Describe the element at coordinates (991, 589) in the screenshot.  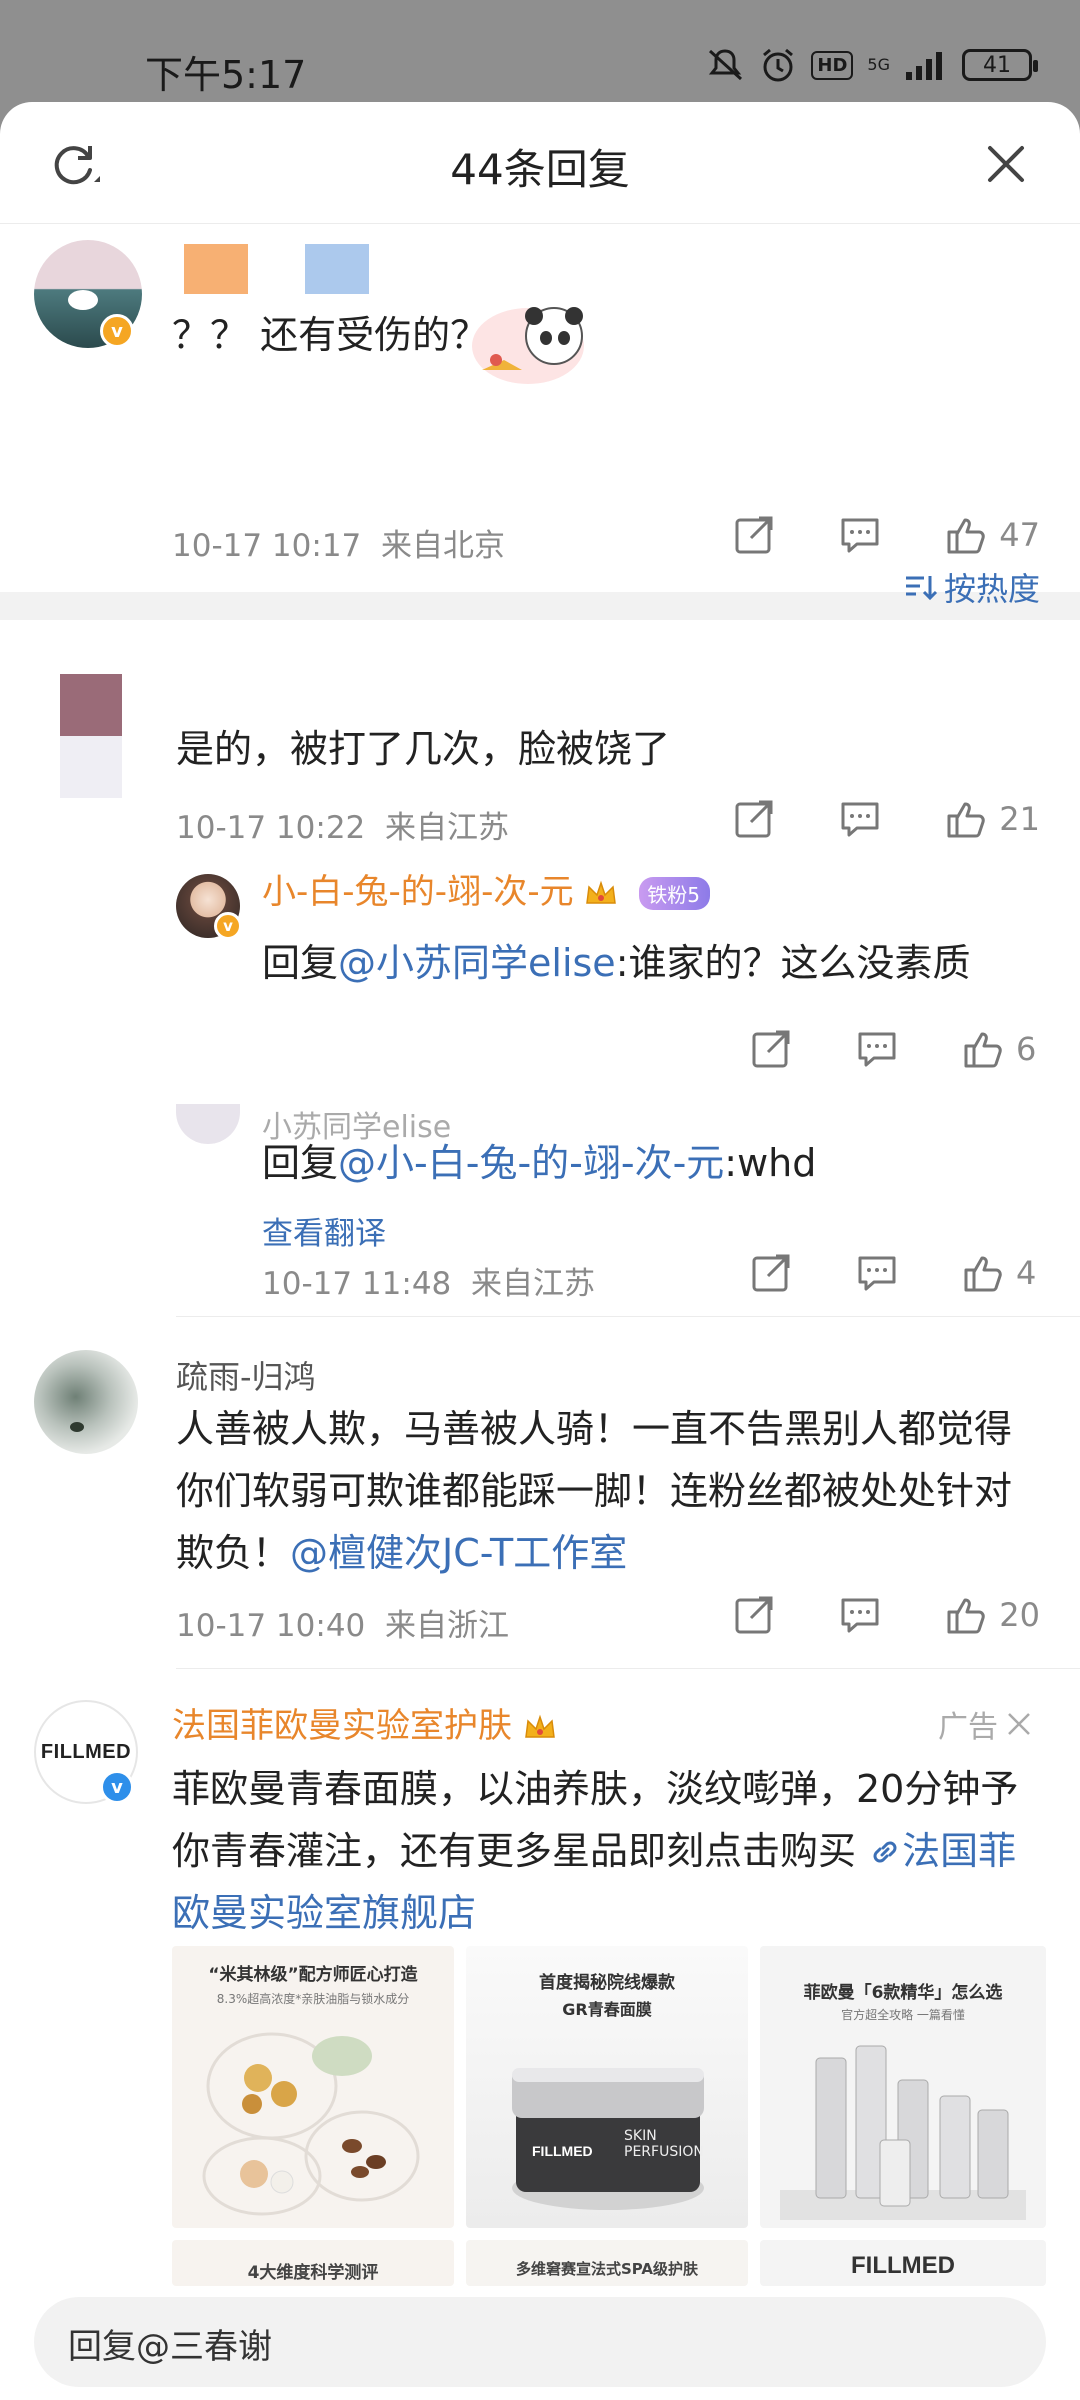
I see `sort-label: 按热度` at that location.